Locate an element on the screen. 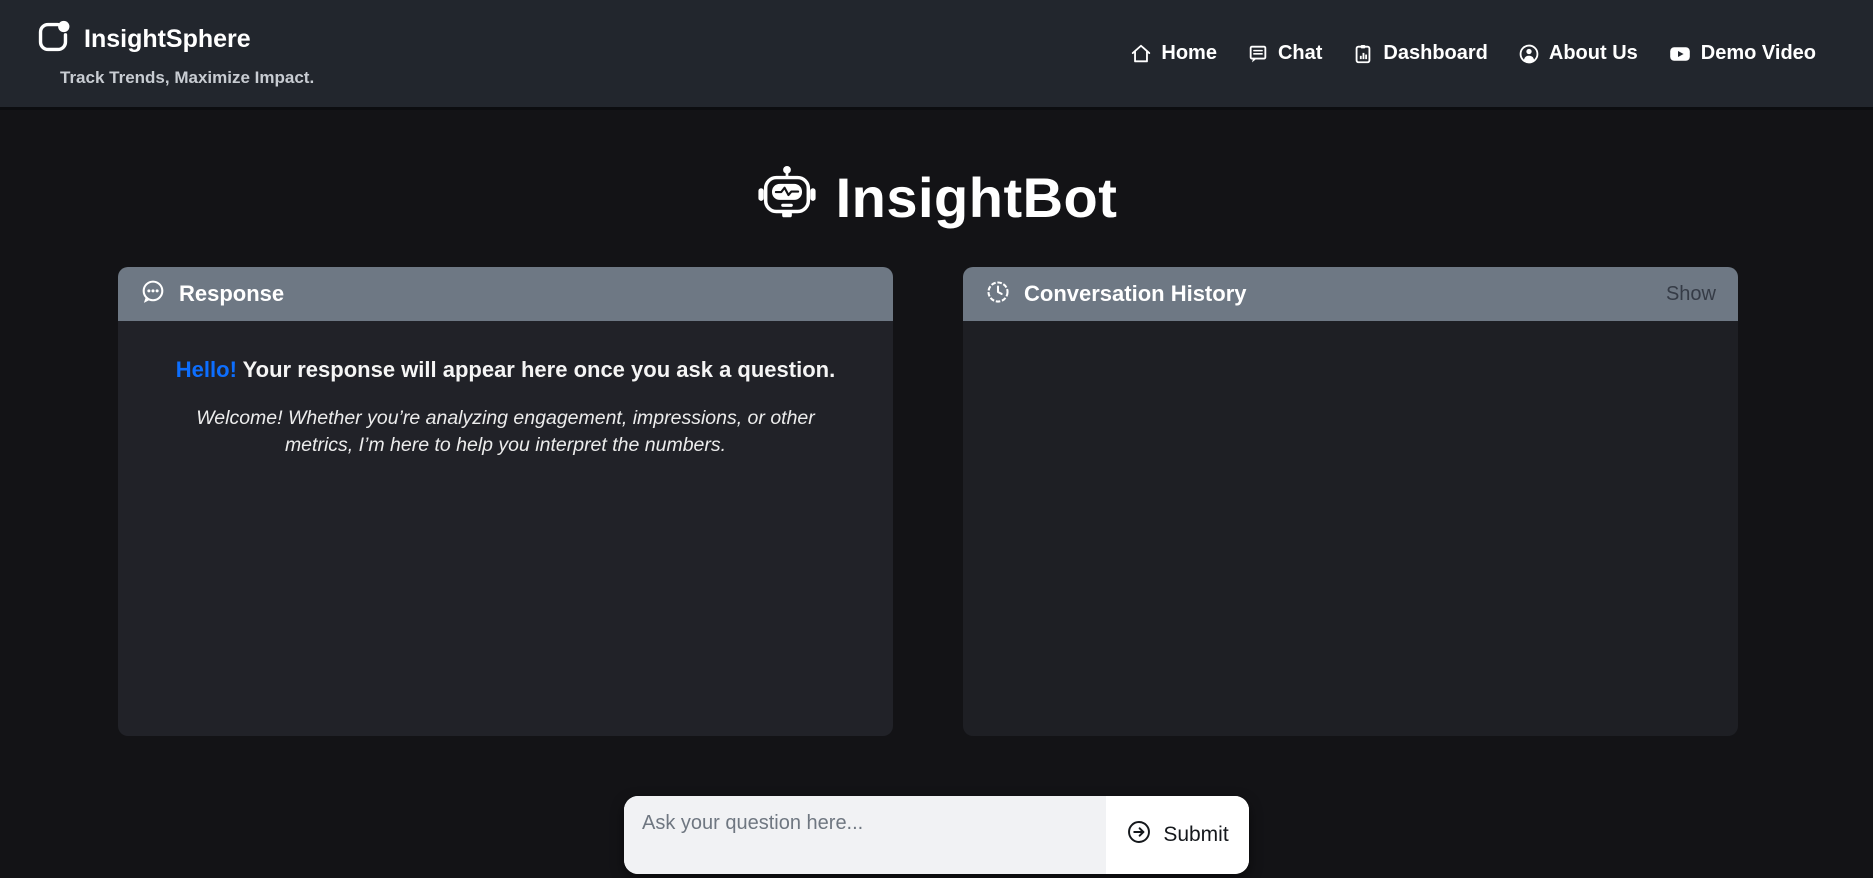 Image resolution: width=1873 pixels, height=878 pixels. nav-item-chat: Chat is located at coordinates (1284, 53).